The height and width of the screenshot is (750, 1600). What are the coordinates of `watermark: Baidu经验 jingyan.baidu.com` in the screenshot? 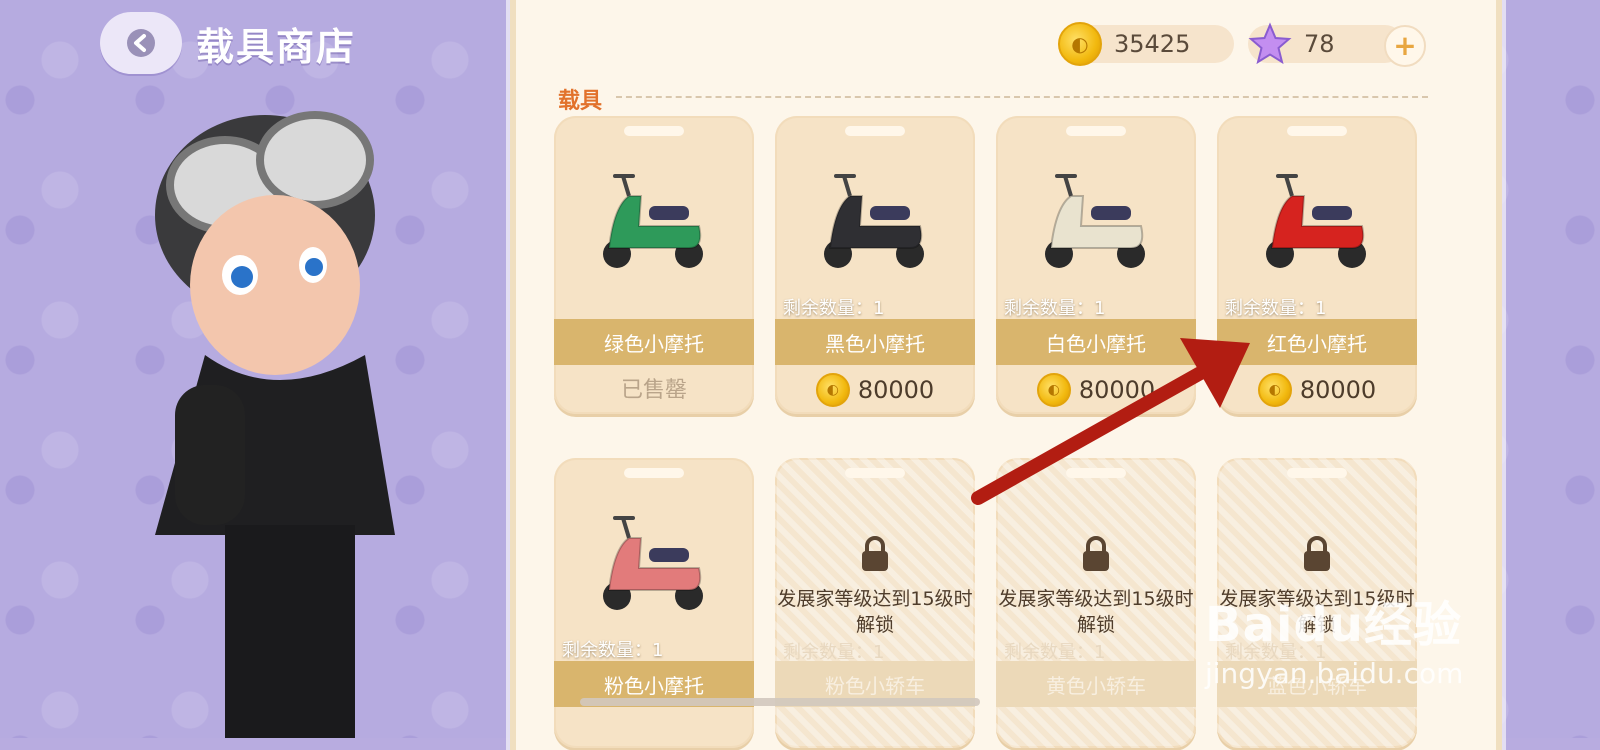 It's located at (1334, 637).